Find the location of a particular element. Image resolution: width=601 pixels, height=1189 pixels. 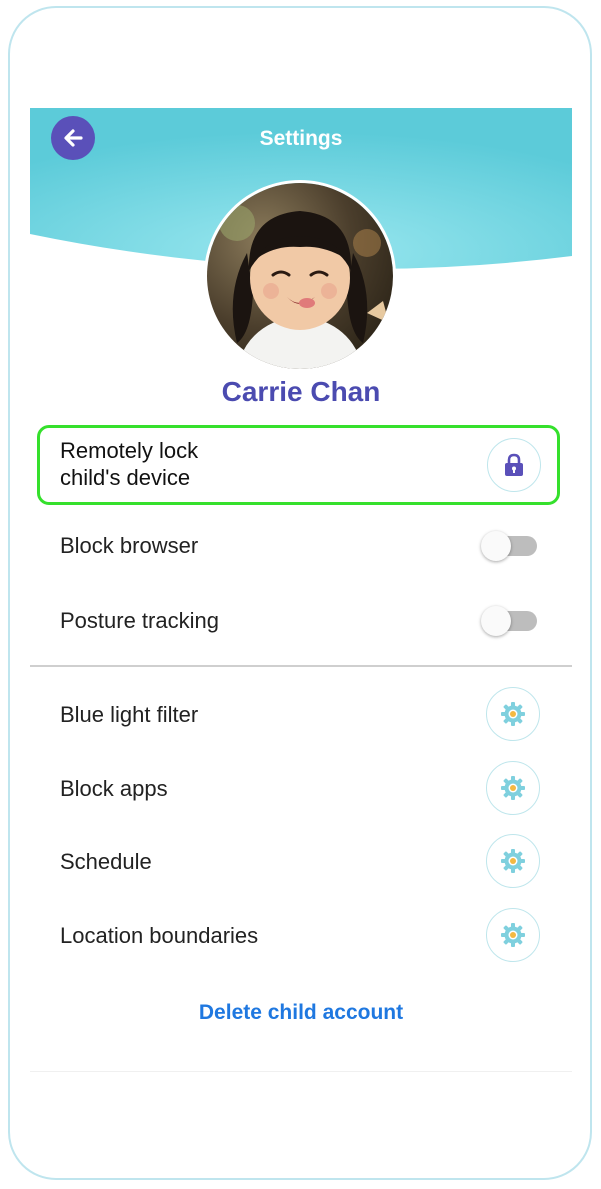

schedule-settings-button is located at coordinates (513, 861).